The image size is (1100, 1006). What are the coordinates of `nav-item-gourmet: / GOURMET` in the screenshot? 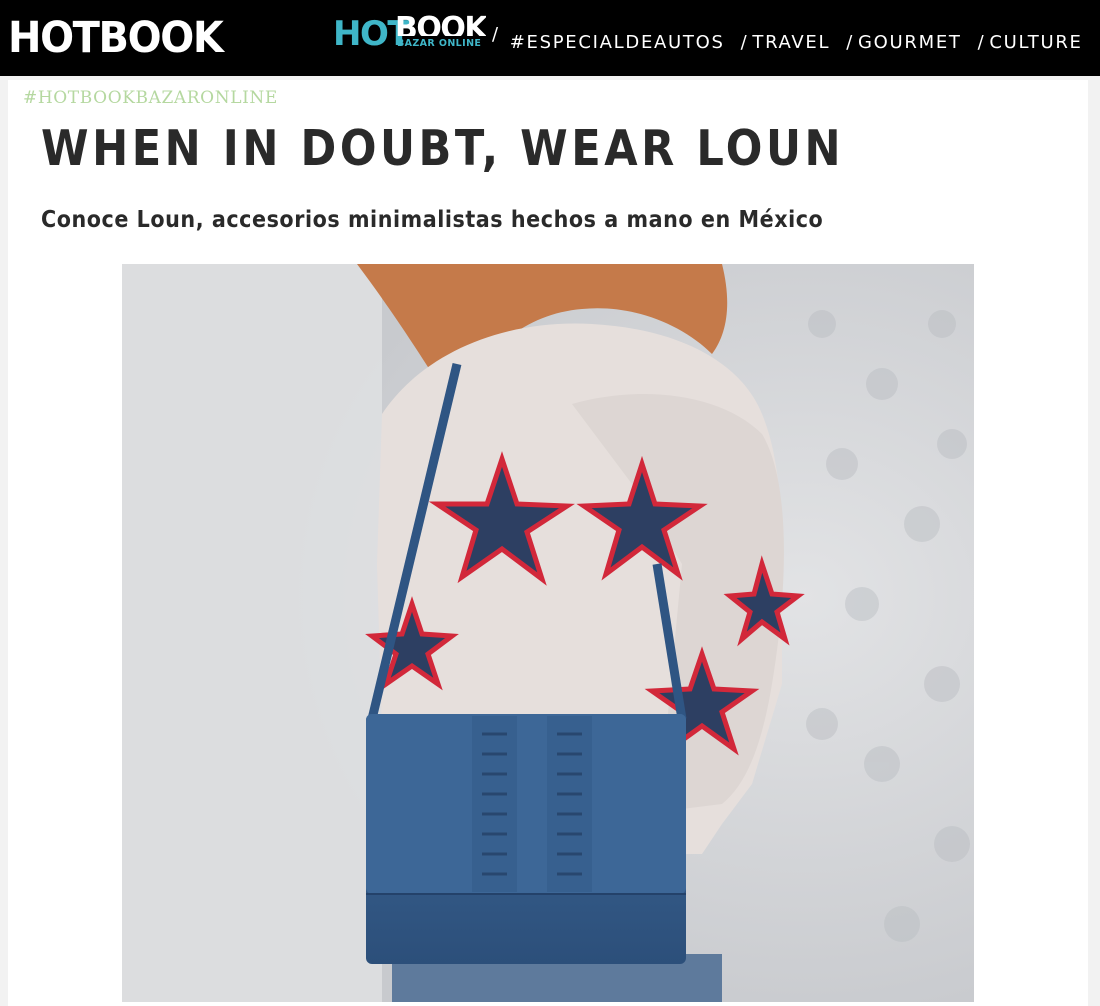 It's located at (903, 42).